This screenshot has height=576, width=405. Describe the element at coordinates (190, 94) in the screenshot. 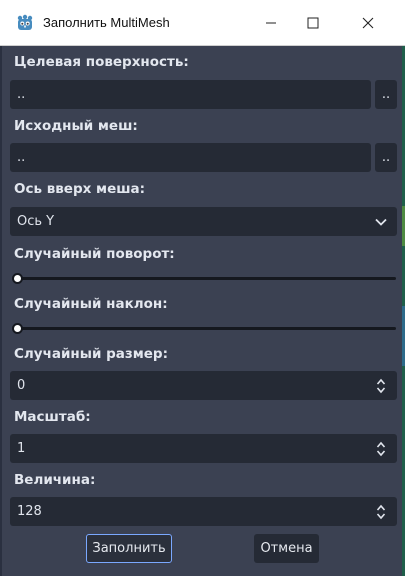

I see `target-surface-field: ..` at that location.